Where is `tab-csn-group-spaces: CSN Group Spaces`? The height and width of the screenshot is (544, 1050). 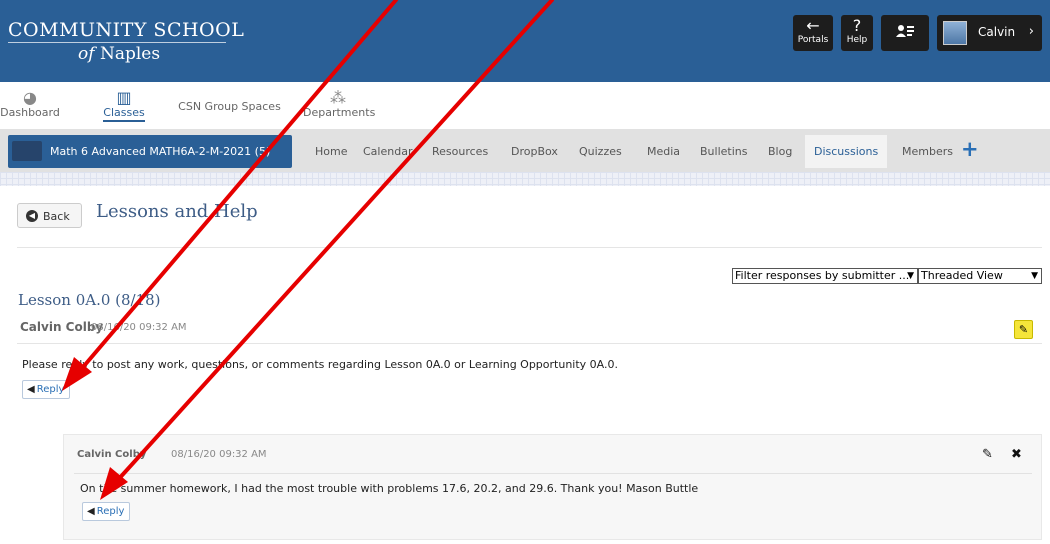
tab-csn-group-spaces: CSN Group Spaces is located at coordinates (229, 106).